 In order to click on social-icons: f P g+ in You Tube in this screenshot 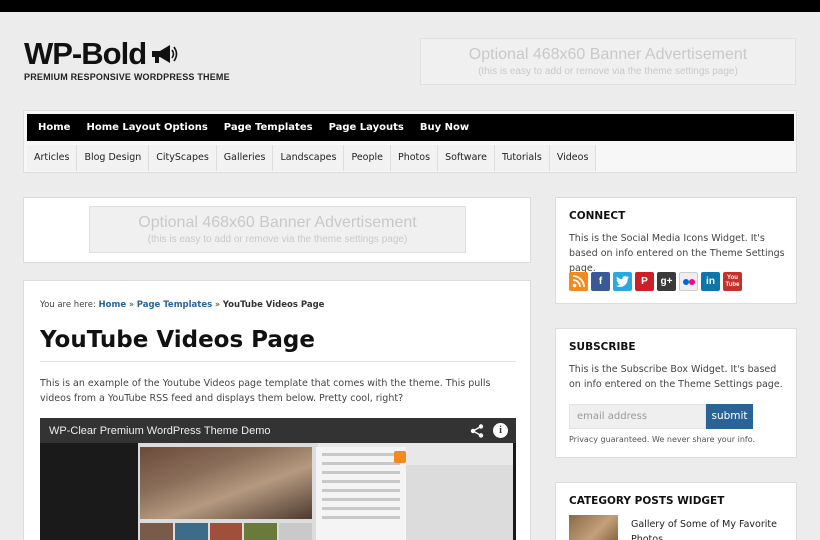, I will do `click(655, 281)`.